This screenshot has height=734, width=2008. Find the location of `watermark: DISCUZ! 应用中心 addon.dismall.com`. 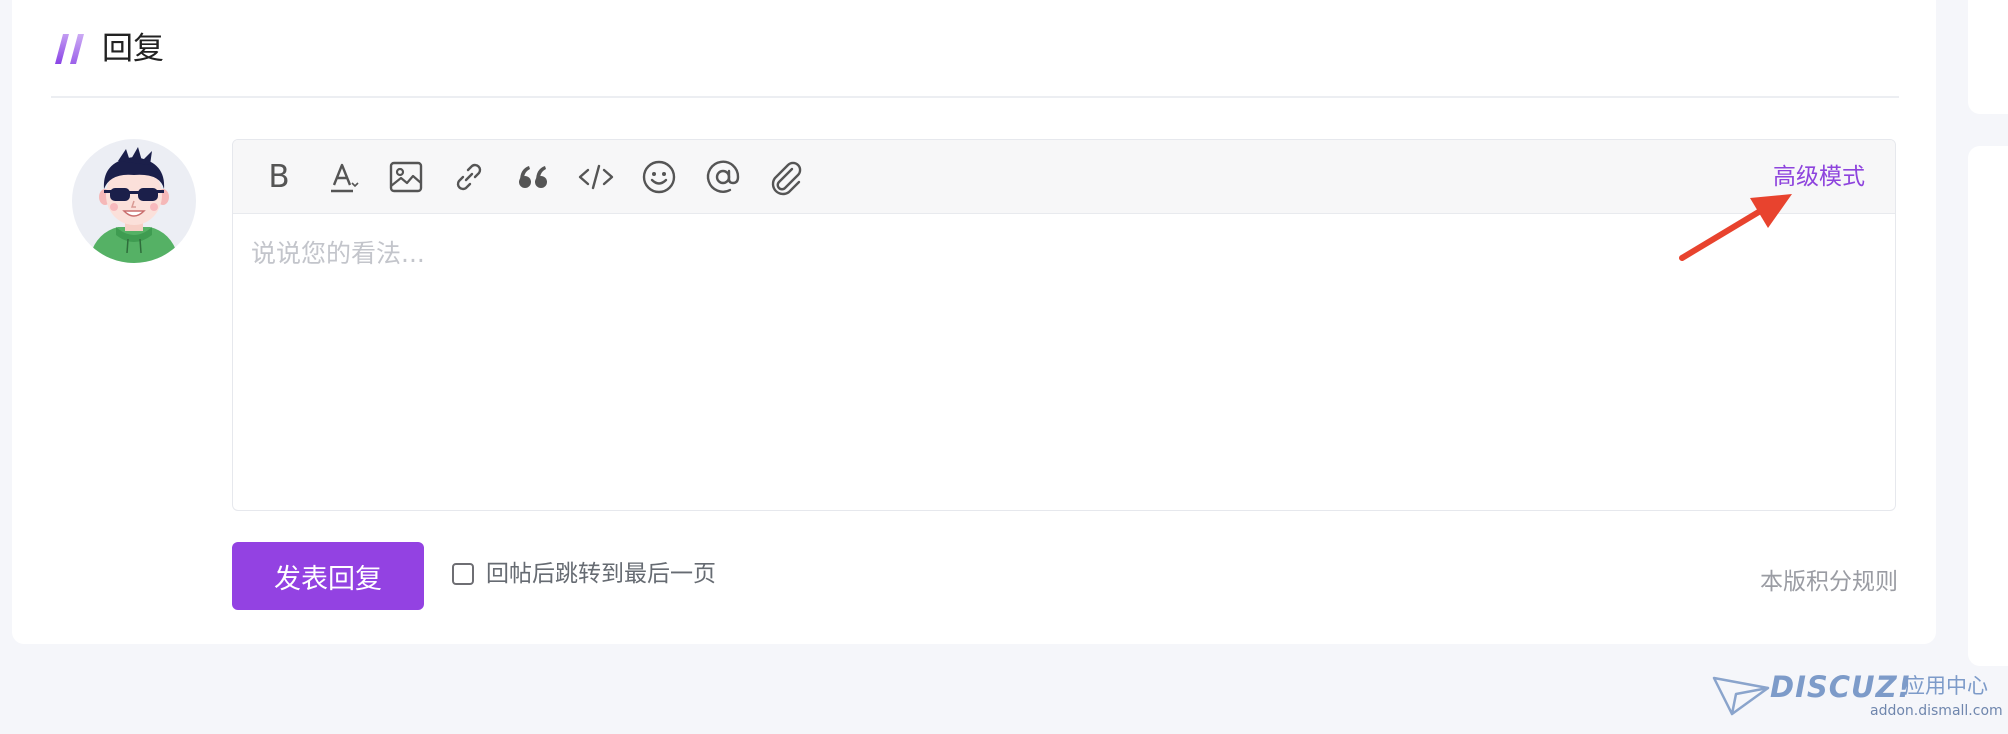

watermark: DISCUZ! 应用中心 addon.dismall.com is located at coordinates (1855, 698).